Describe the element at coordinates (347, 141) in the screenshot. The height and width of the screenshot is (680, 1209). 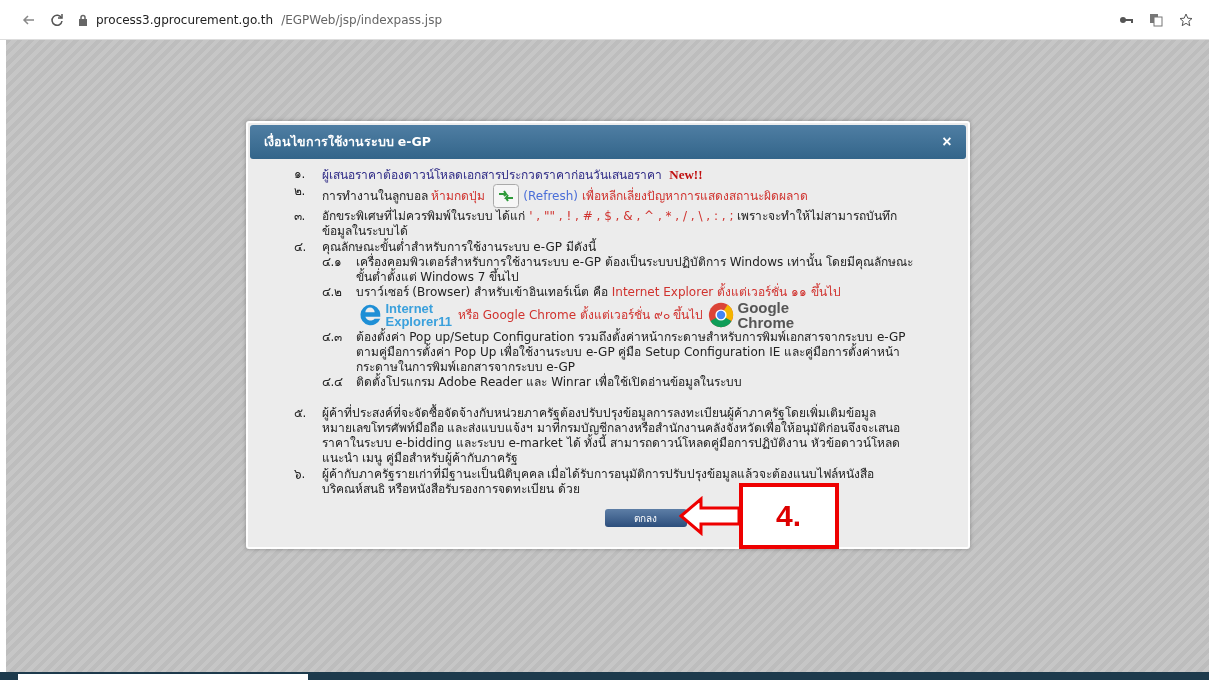
I see `dialog-title: เงื่อนไขการใช้งานระบบ e-GP` at that location.